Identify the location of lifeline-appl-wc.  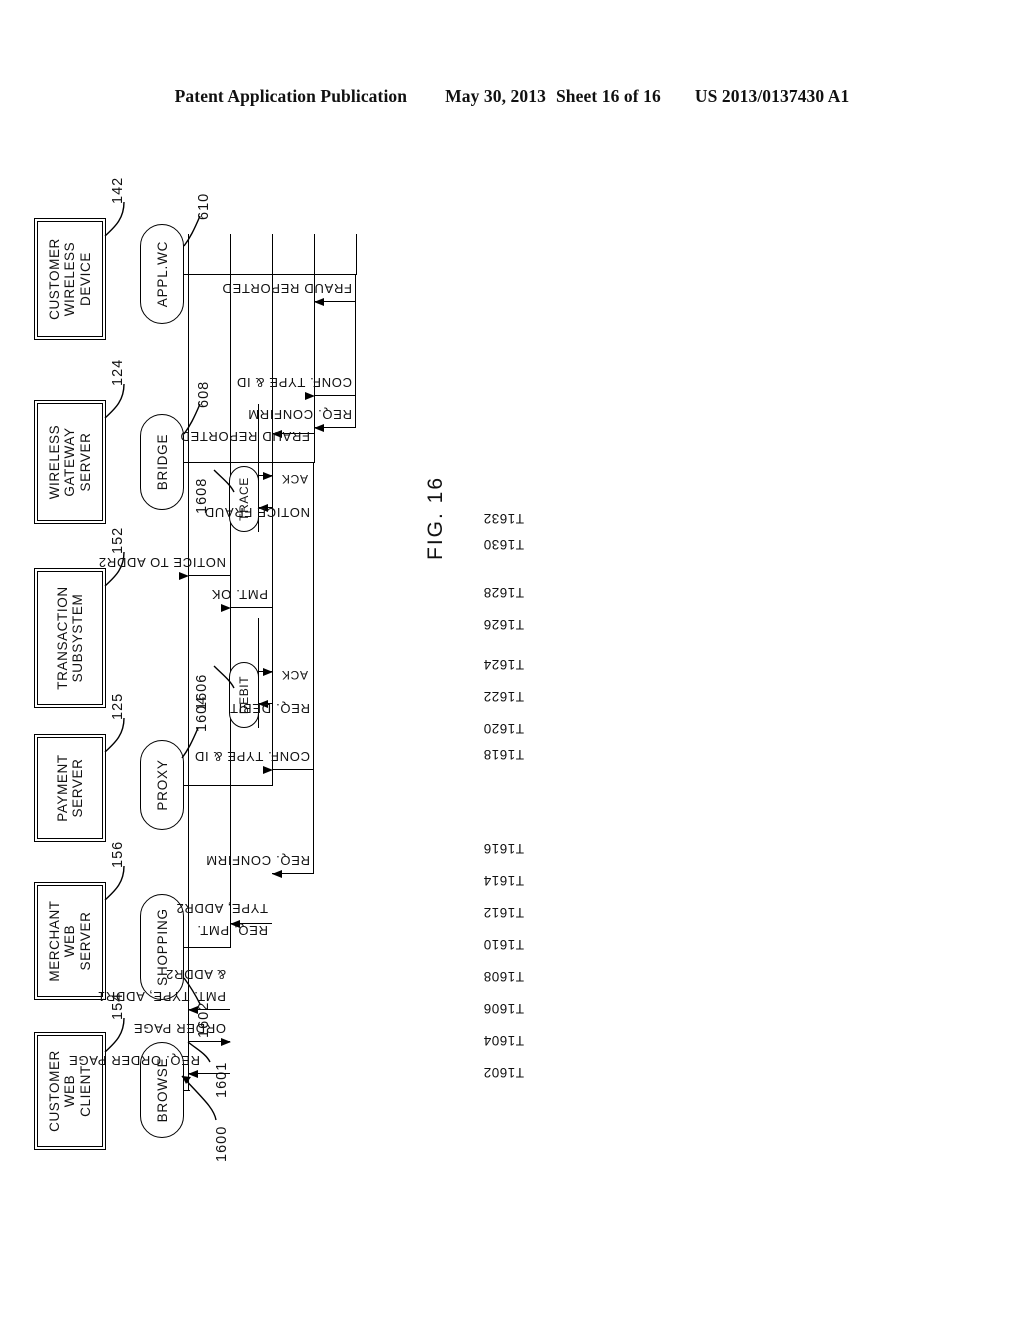
(356, 254).